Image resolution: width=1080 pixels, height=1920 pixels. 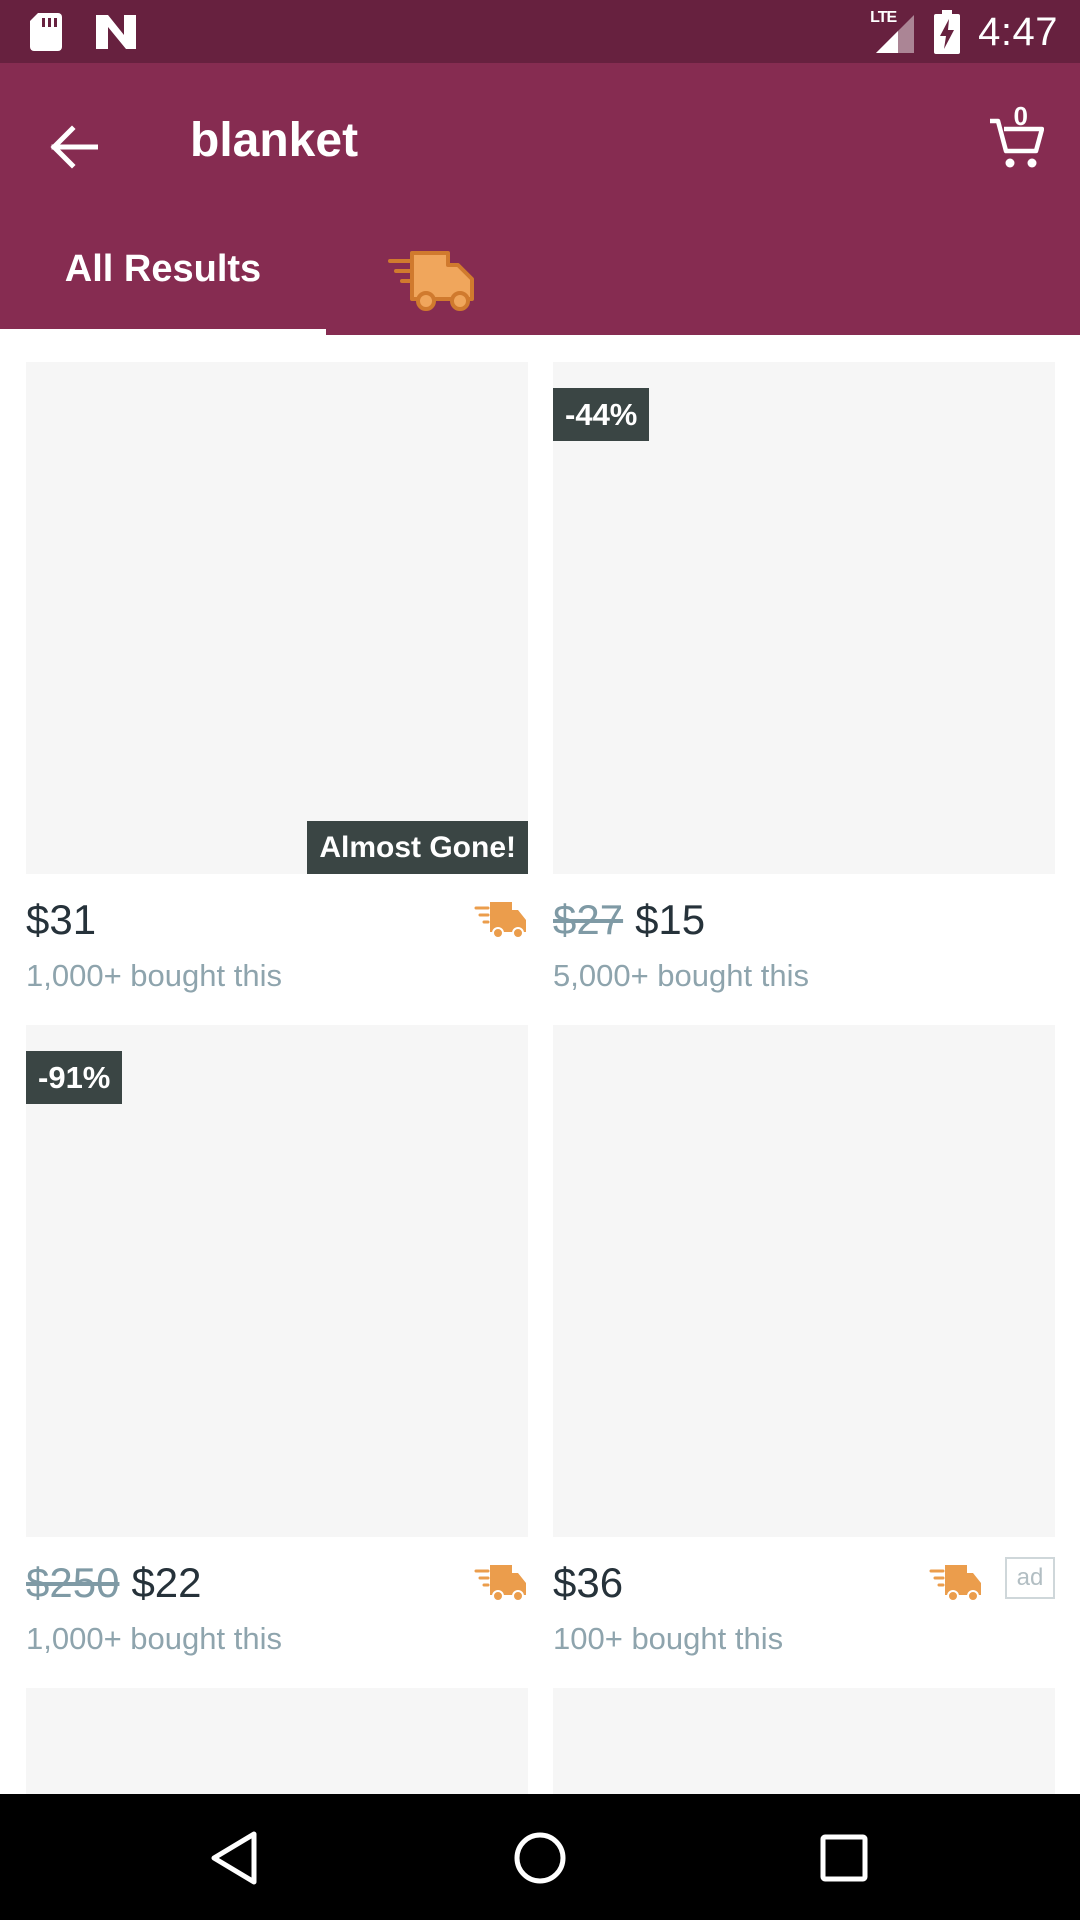 What do you see at coordinates (46, 32) in the screenshot?
I see `sd-card-icon` at bounding box center [46, 32].